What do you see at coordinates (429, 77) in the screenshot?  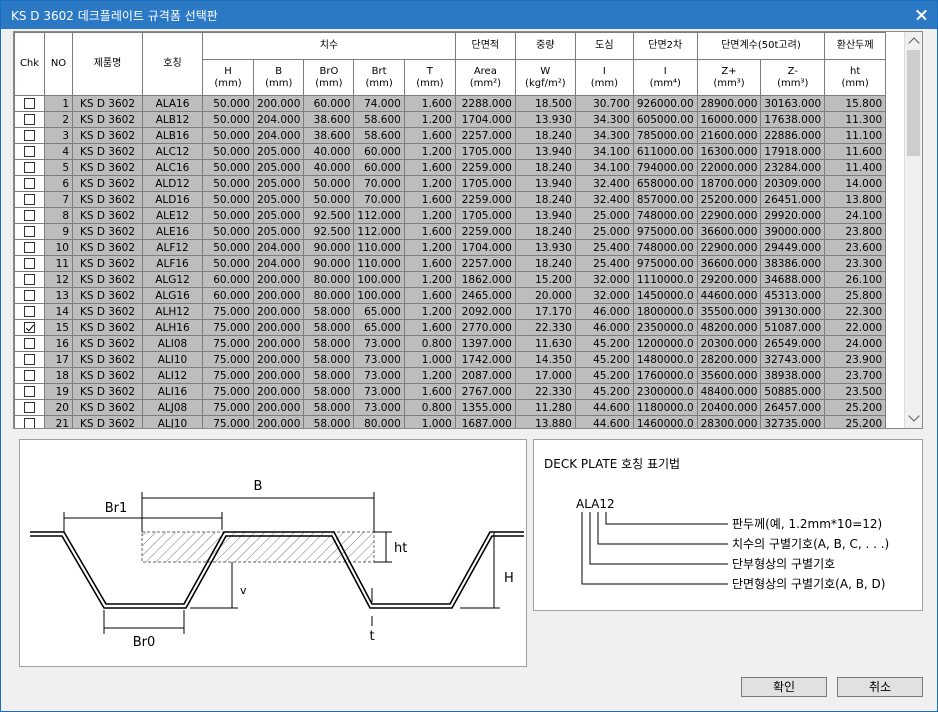 I see `header-t: T (mm)` at bounding box center [429, 77].